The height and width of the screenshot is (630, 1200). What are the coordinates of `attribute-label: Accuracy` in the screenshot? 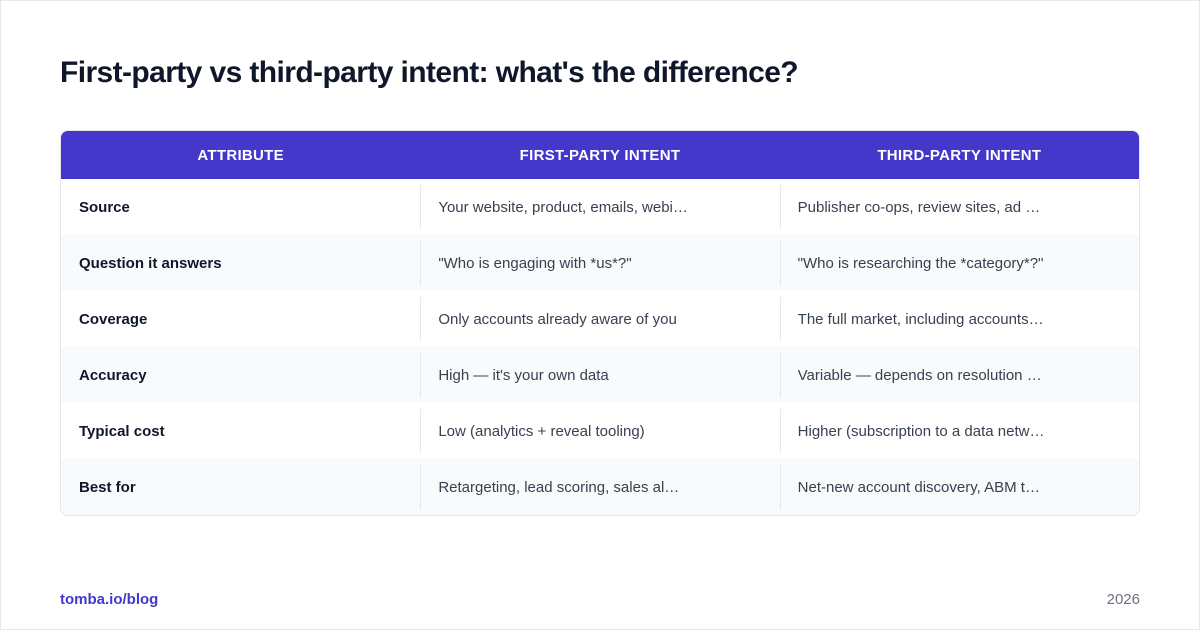 It's located at (113, 375).